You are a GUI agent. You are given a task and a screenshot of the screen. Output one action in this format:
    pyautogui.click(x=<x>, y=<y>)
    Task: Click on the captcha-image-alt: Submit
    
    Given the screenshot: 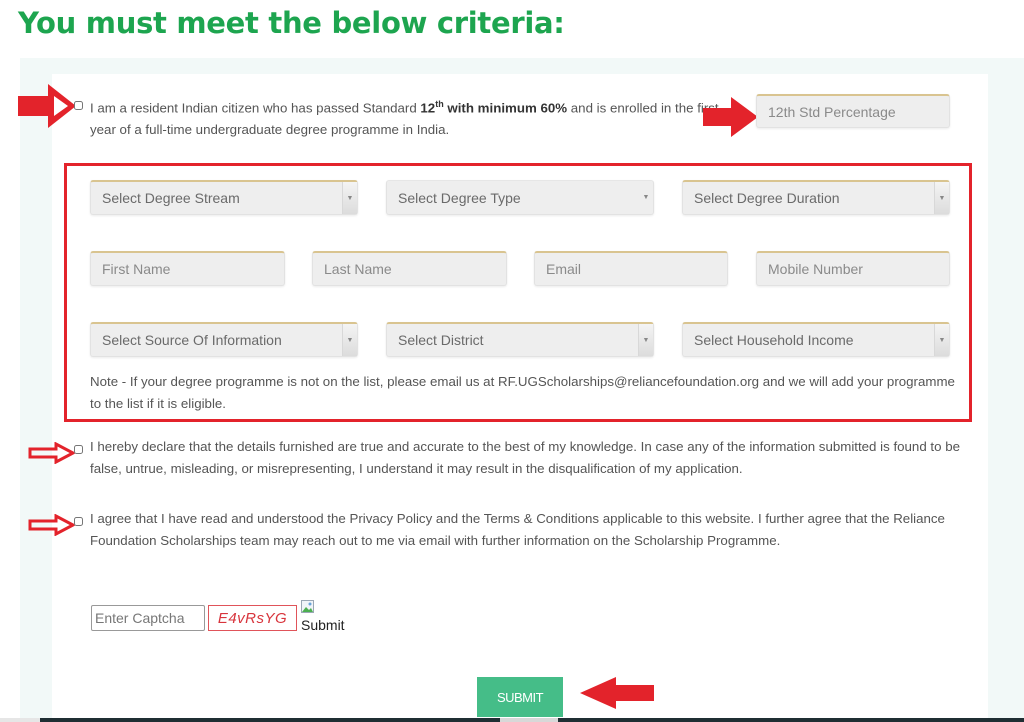 What is the action you would take?
    pyautogui.click(x=323, y=625)
    